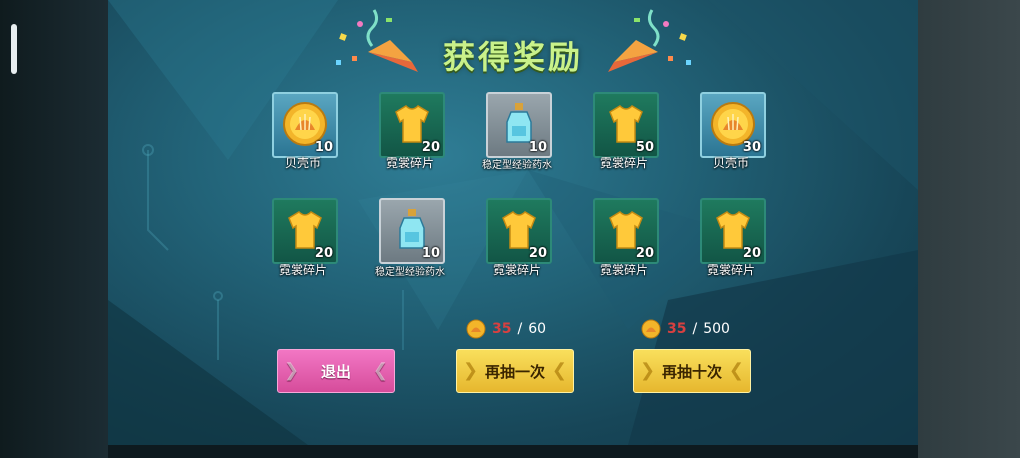 The image size is (1020, 458). What do you see at coordinates (519, 231) in the screenshot?
I see `reward-slot-8: 20` at bounding box center [519, 231].